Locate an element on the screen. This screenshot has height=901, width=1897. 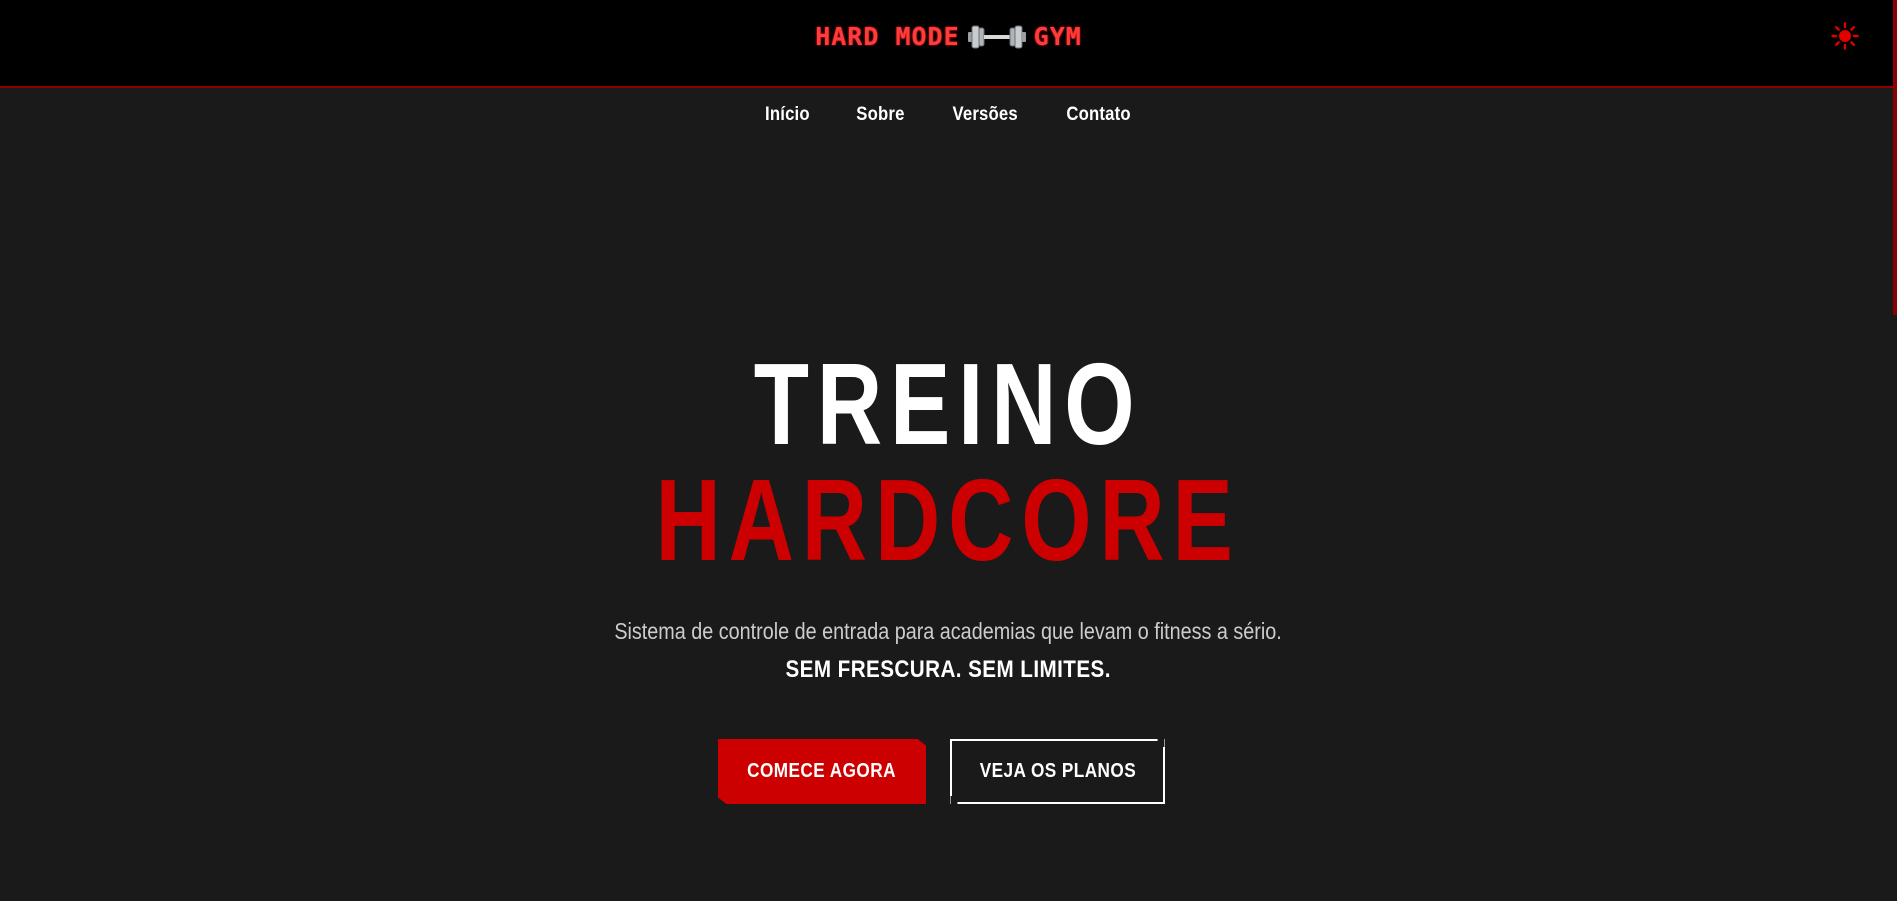
hero-title-line2: HARDCORE is located at coordinates (948, 520).